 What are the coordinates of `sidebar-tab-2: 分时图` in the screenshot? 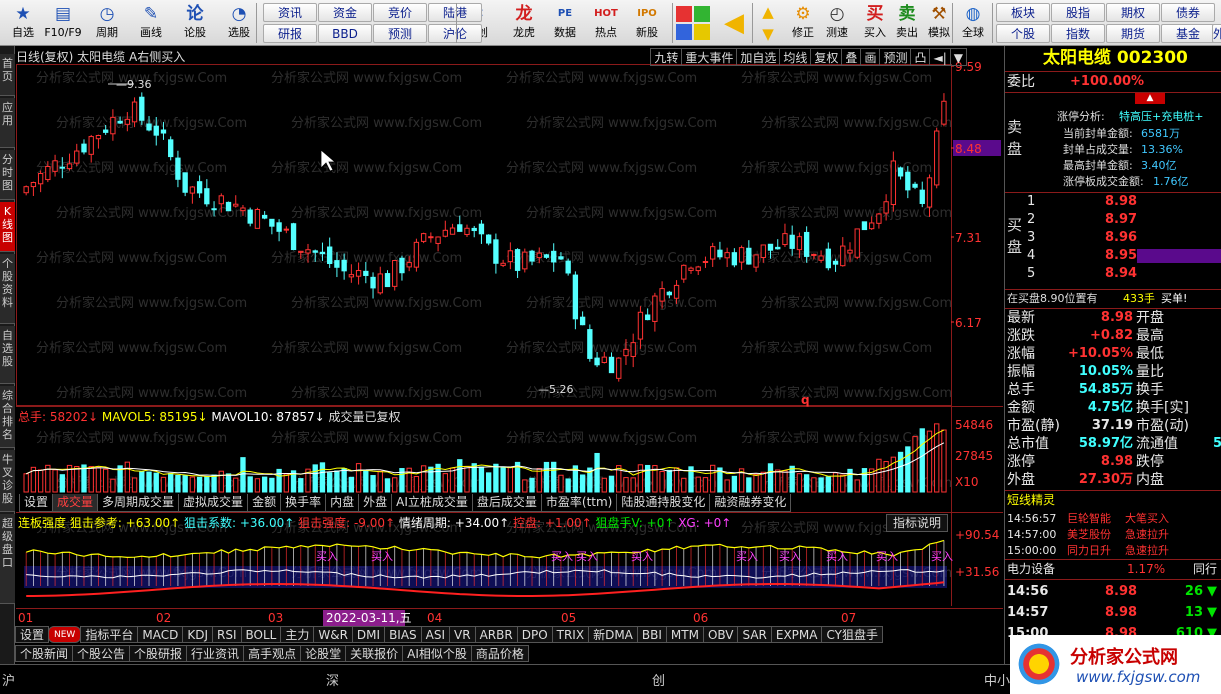 It's located at (7, 175).